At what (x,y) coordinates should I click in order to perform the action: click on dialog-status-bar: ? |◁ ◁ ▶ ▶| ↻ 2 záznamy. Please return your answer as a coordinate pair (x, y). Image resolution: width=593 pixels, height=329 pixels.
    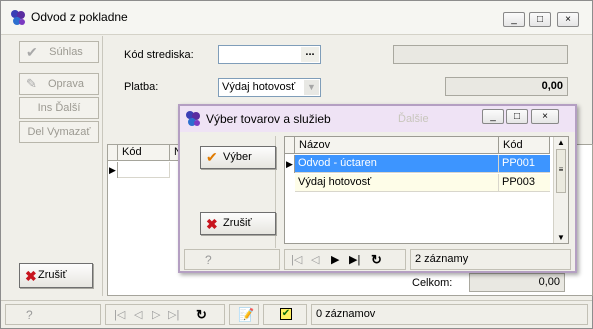
    Looking at the image, I should click on (377, 260).